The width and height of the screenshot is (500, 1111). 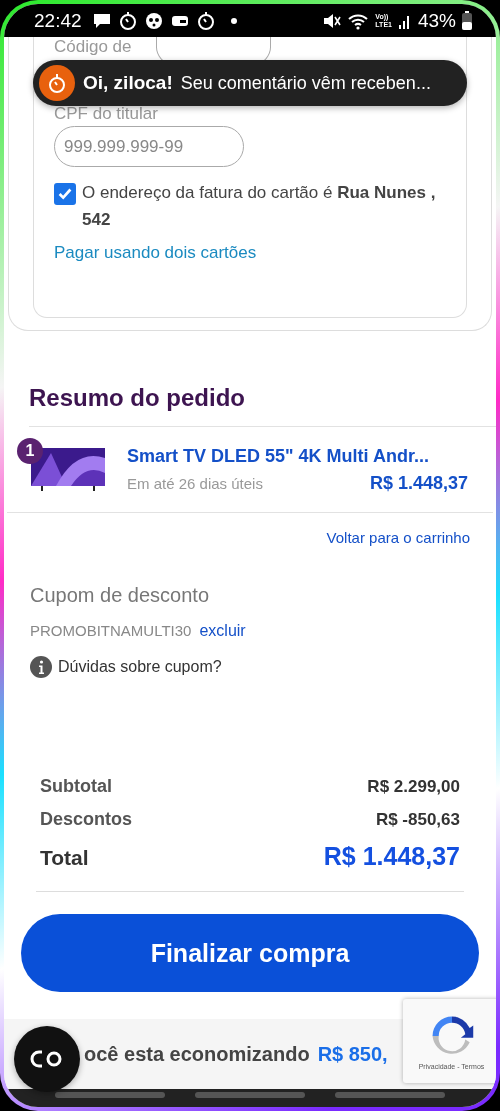 What do you see at coordinates (259, 206) in the screenshot?
I see `billing-address-text: O endereço da fatura do cartão é Rua Nunes , 542` at bounding box center [259, 206].